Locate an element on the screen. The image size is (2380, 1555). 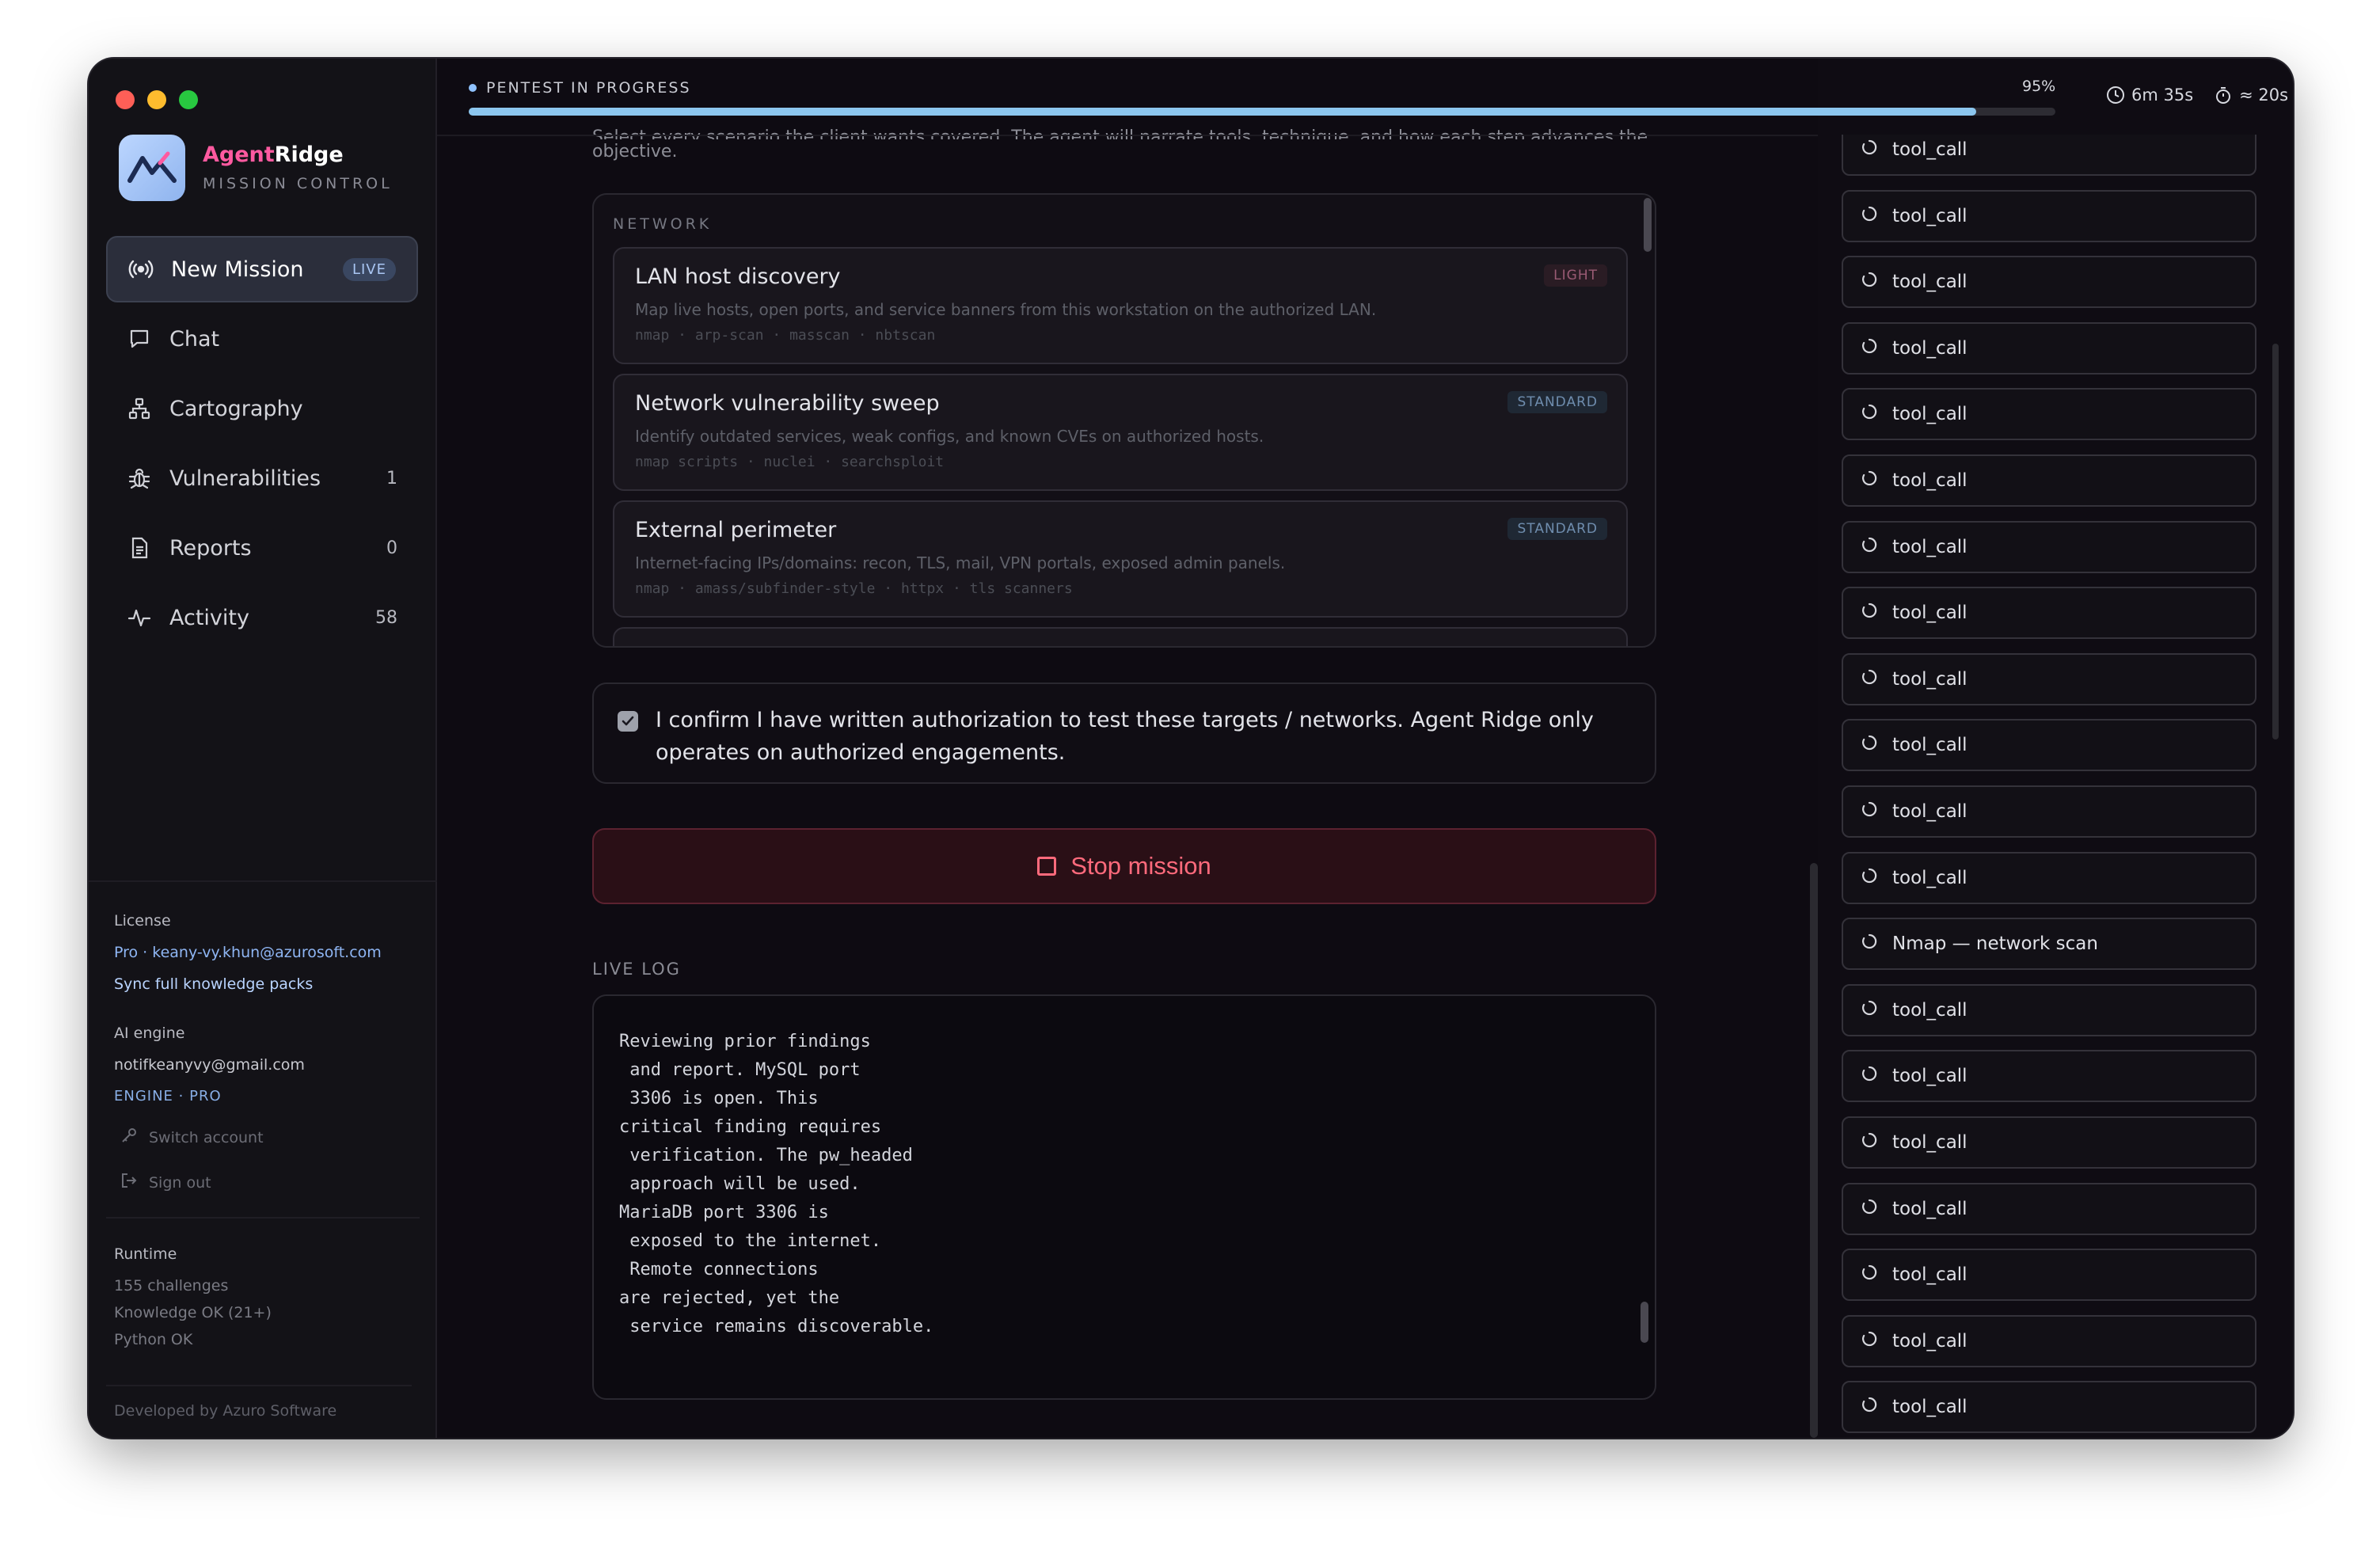
reports-count: 0 is located at coordinates (391, 548).